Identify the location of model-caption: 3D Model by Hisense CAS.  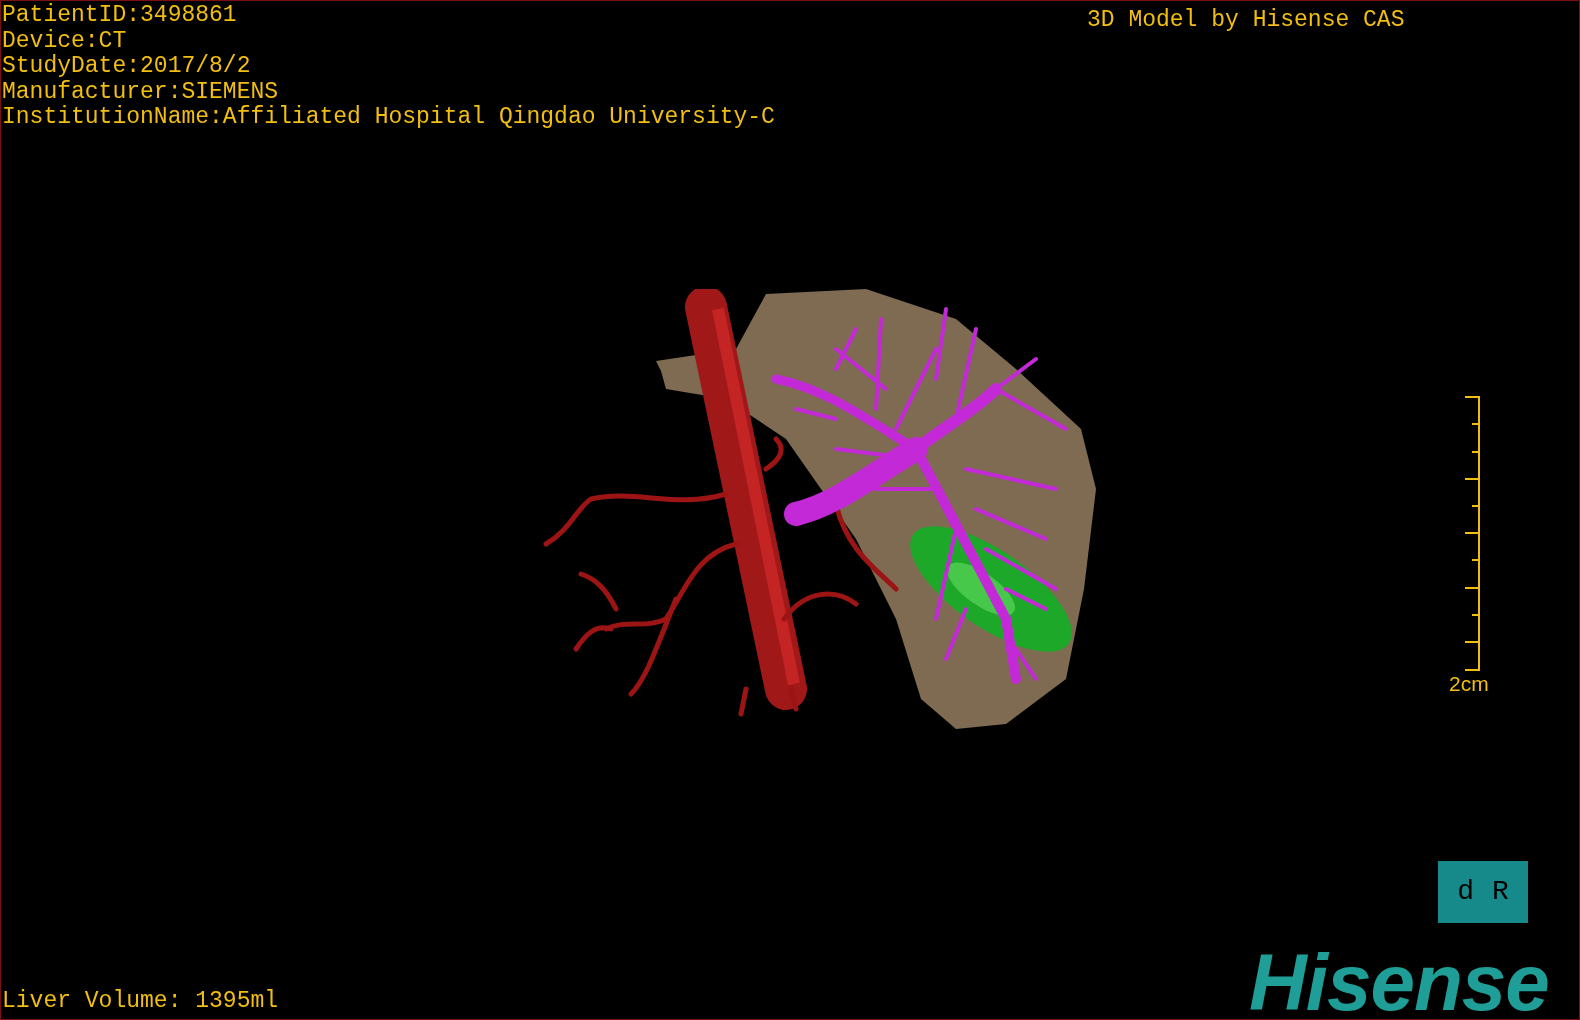
(1246, 20).